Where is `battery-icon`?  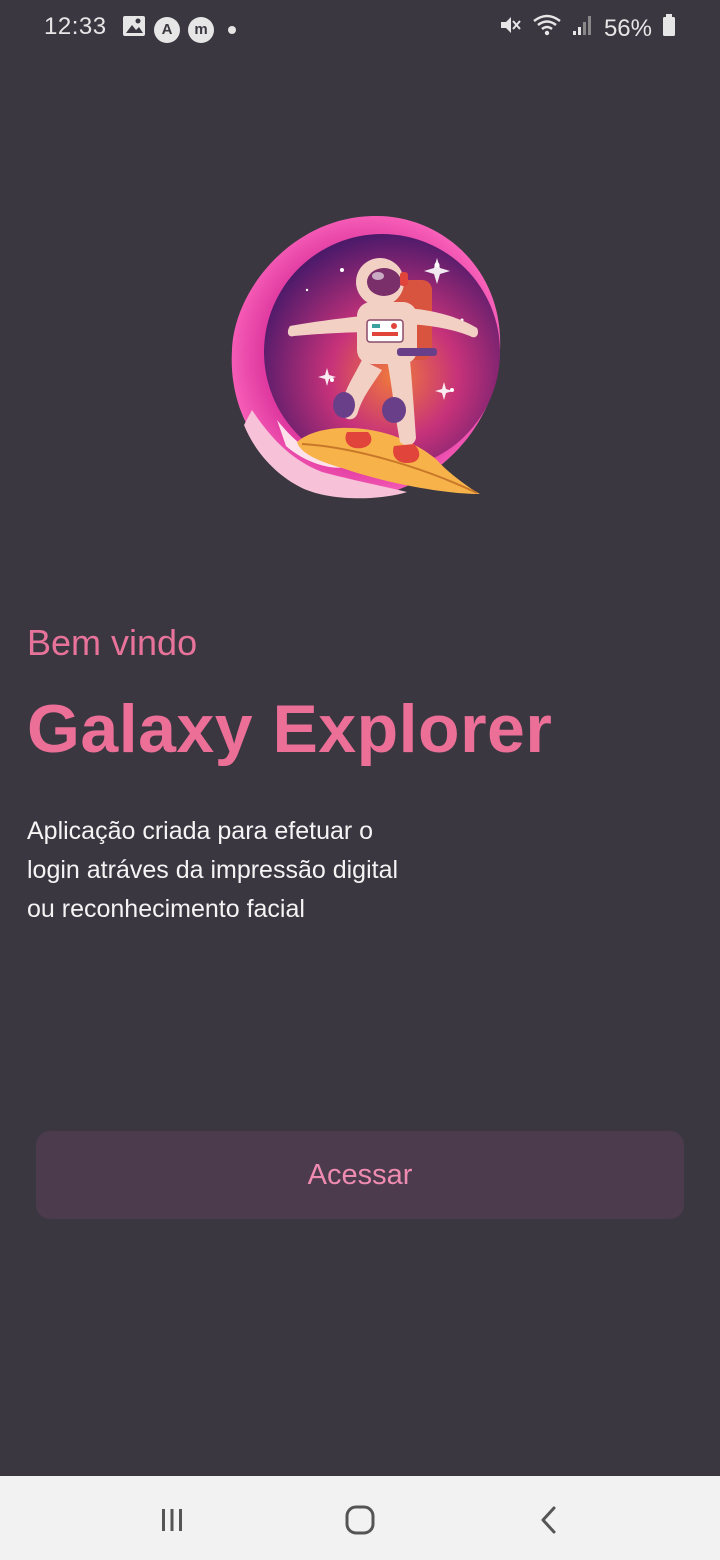 battery-icon is located at coordinates (669, 28).